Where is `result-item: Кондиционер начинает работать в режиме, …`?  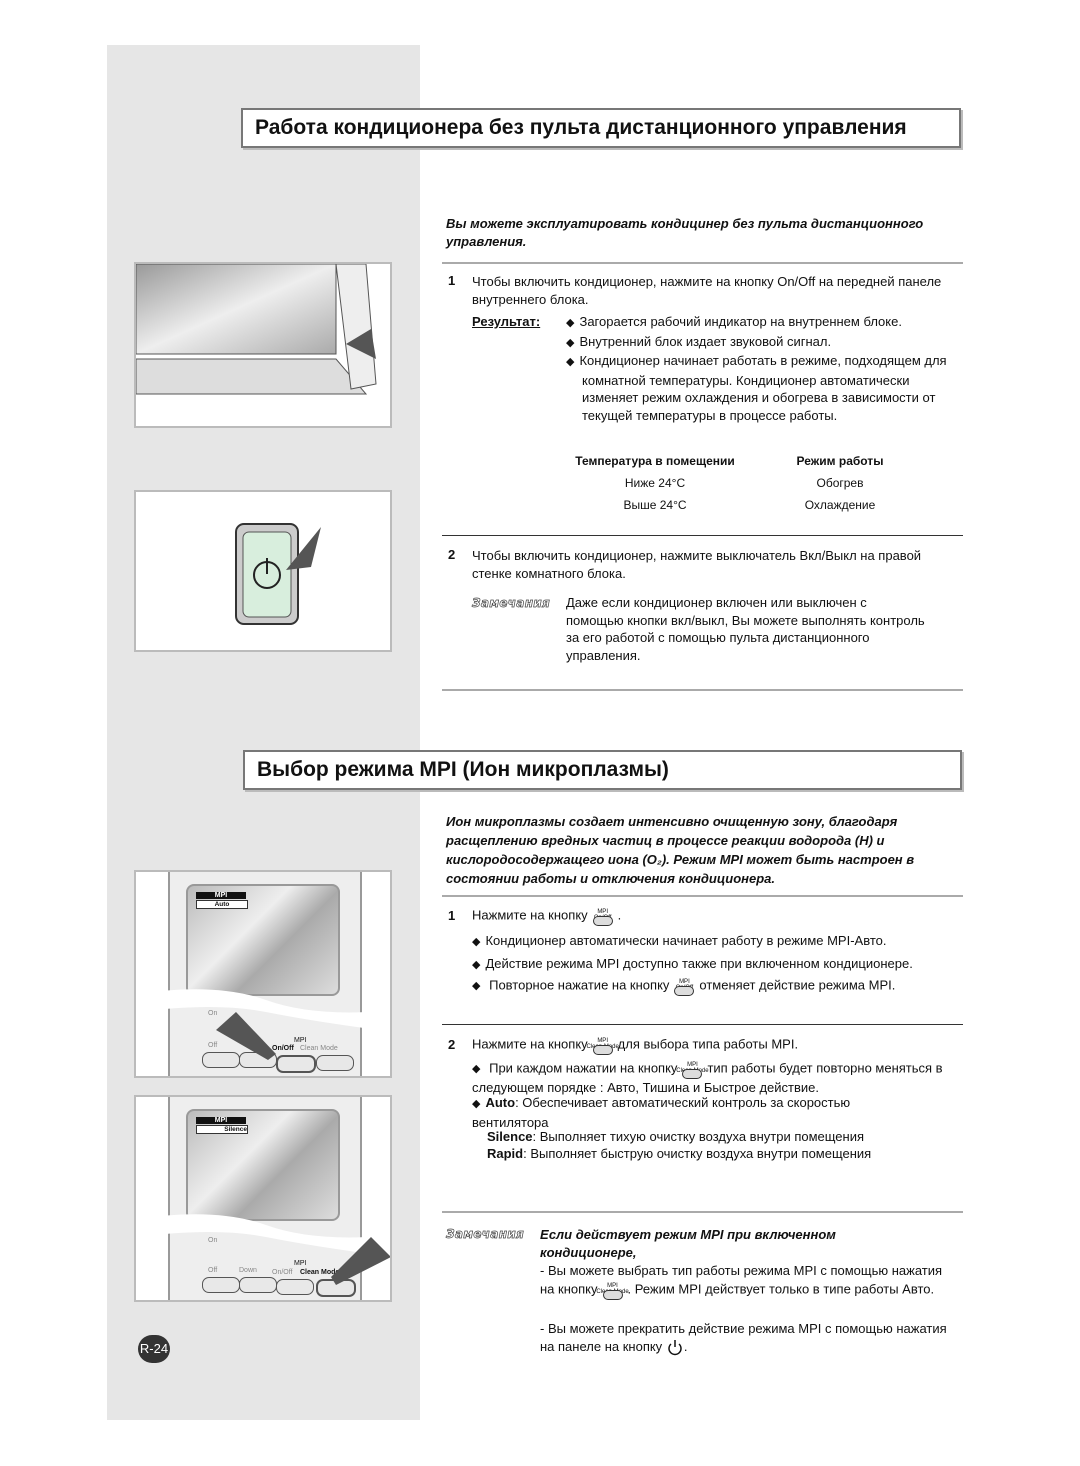 result-item: Кондиционер начинает работать в режиме, … is located at coordinates (758, 388).